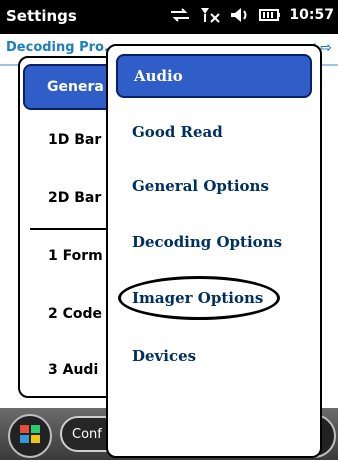  What do you see at coordinates (177, 132) in the screenshot?
I see `menu-item-label: Good Read` at bounding box center [177, 132].